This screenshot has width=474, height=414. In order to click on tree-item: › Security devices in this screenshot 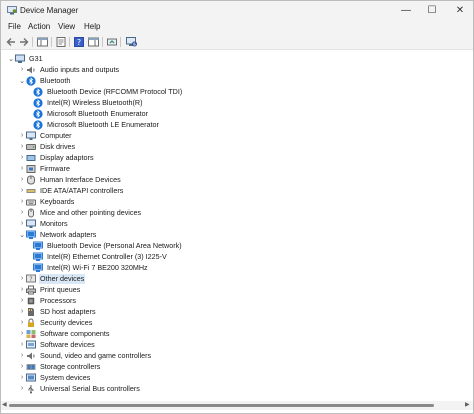, I will do `click(55, 322)`.